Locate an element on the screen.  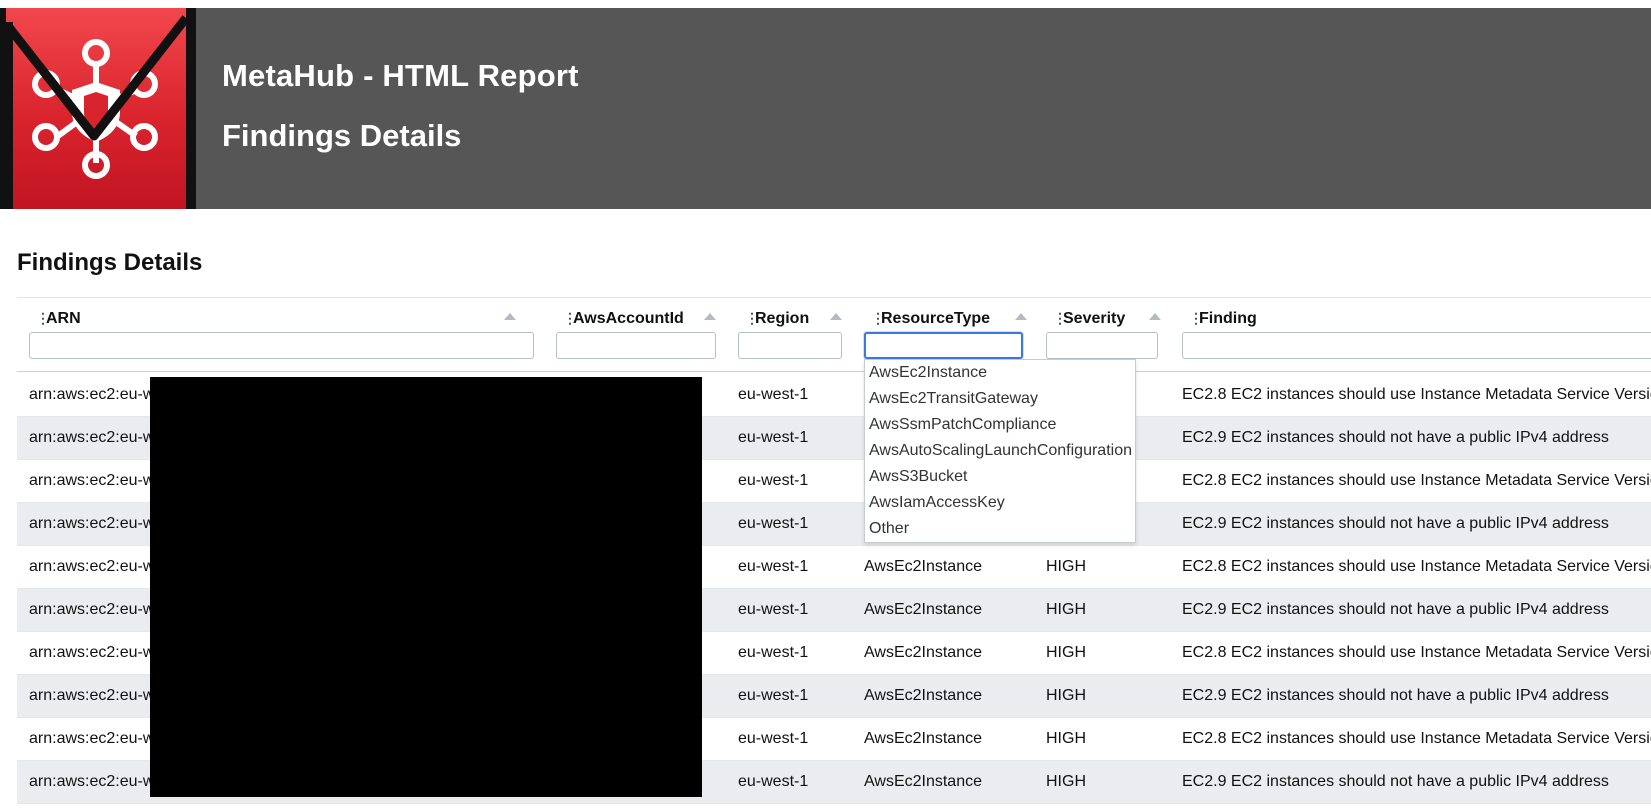
metahub-logo is located at coordinates (98, 108).